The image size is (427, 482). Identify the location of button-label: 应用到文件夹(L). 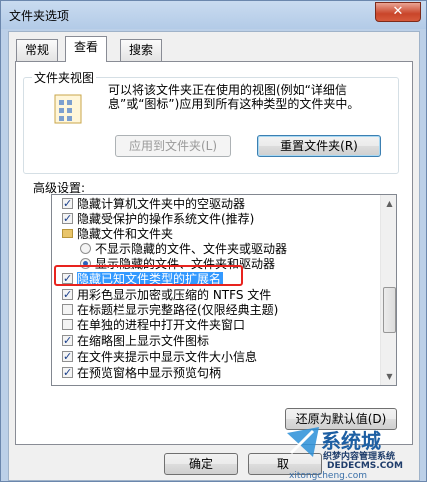
(173, 146).